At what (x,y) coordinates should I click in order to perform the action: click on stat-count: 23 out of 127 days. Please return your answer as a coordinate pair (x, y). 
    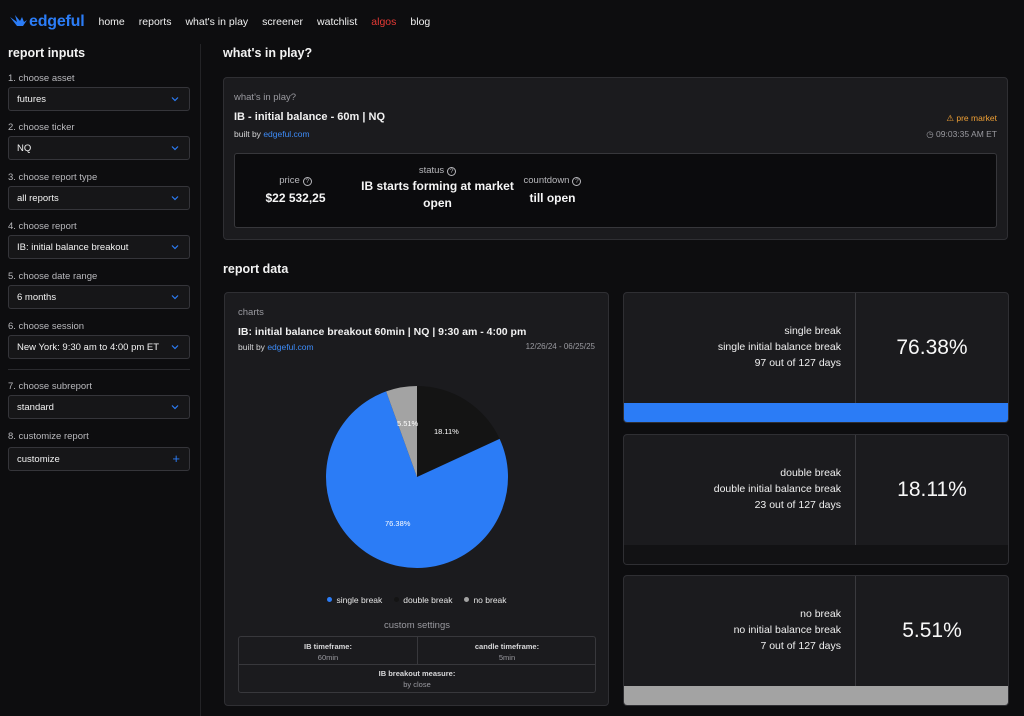
    Looking at the image, I should click on (797, 505).